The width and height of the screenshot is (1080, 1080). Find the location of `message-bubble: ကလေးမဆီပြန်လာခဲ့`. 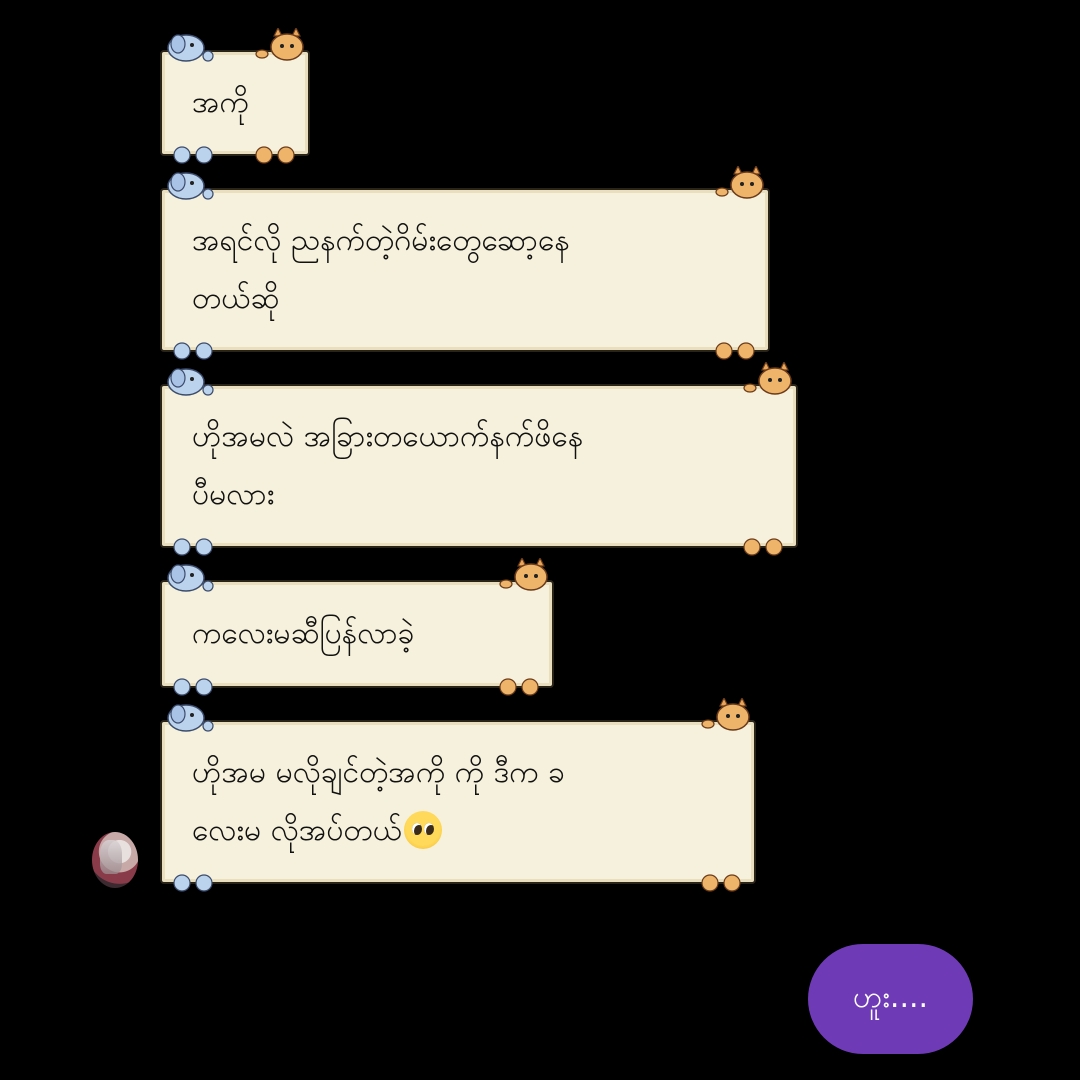

message-bubble: ကလေးမဆီပြန်လာခဲ့ is located at coordinates (357, 627).